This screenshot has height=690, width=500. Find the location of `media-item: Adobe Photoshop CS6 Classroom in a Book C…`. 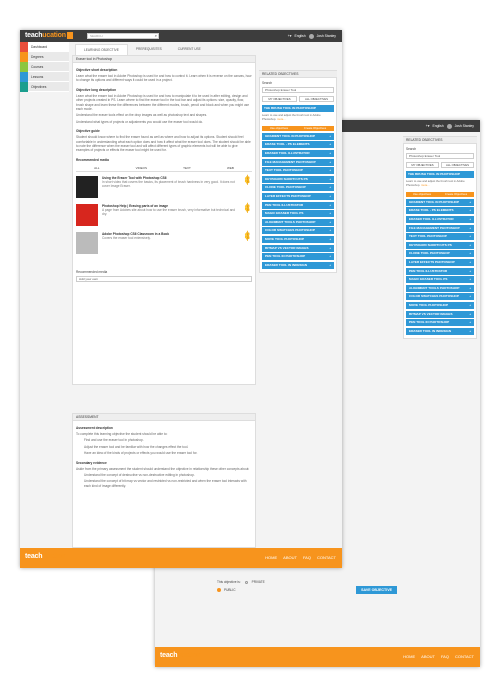

media-item: Adobe Photoshop CS6 Classroom in a Book C… is located at coordinates (164, 243).